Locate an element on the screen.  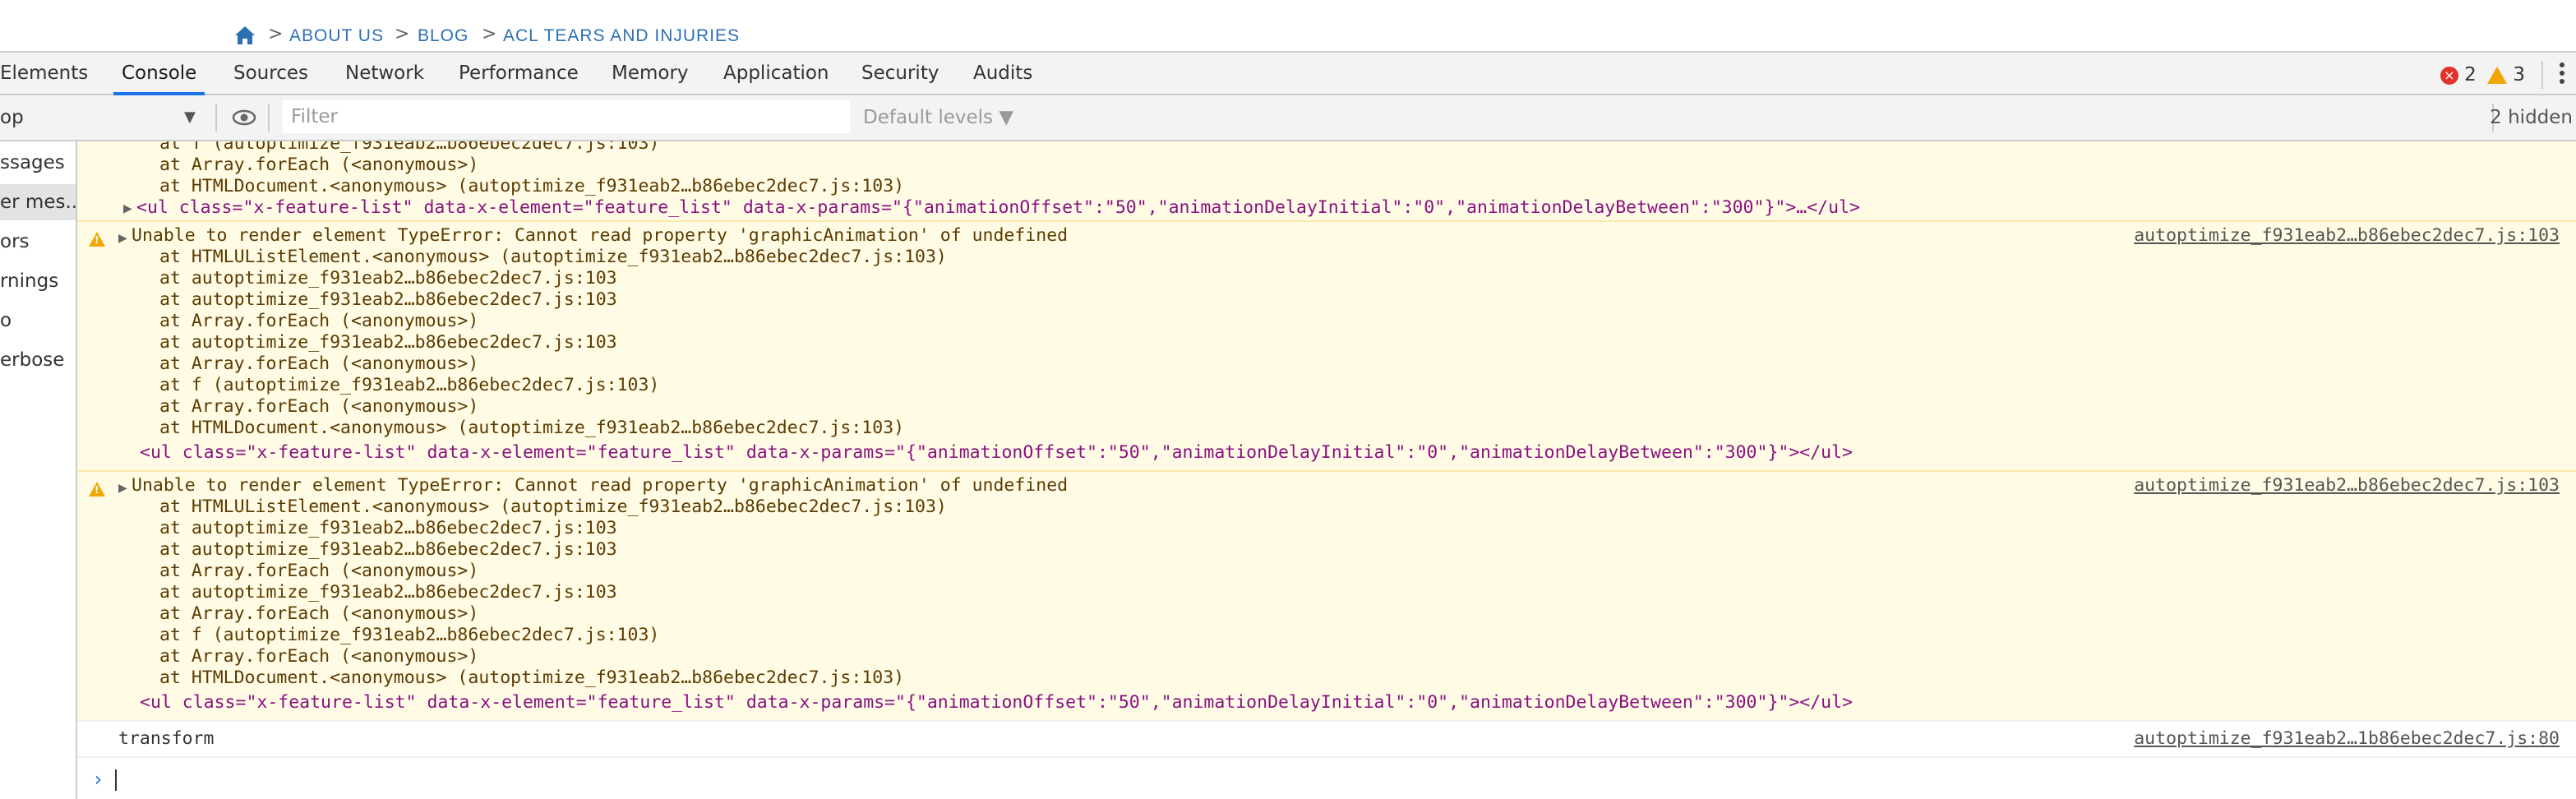
sidebar-item-warnings: rnings is located at coordinates (29, 281).